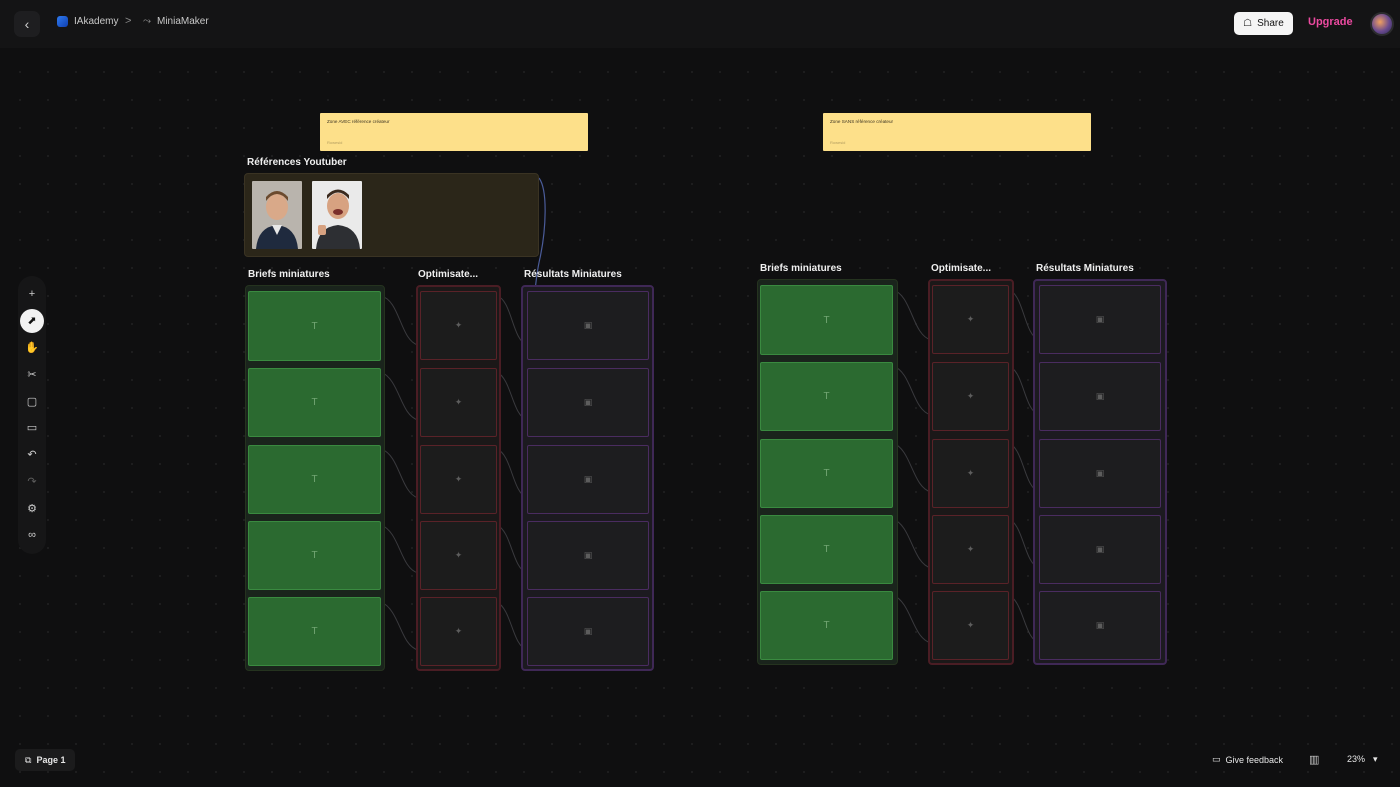 The height and width of the screenshot is (787, 1400). I want to click on page-label: Page 1, so click(51, 760).